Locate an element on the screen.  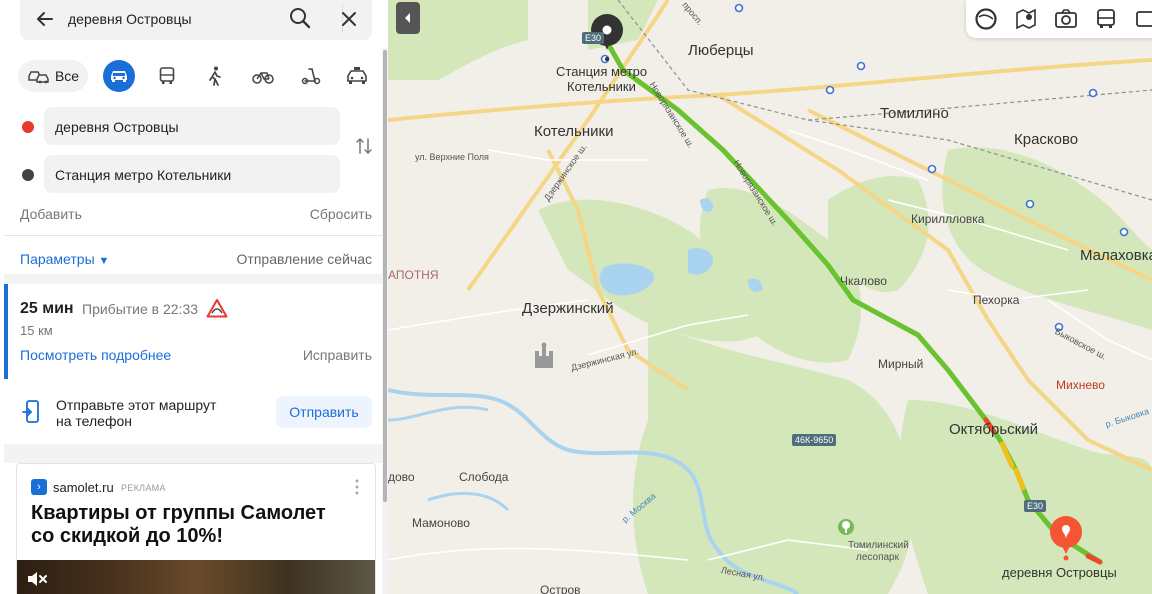
transit-icon is located at coordinates (1106, 19).